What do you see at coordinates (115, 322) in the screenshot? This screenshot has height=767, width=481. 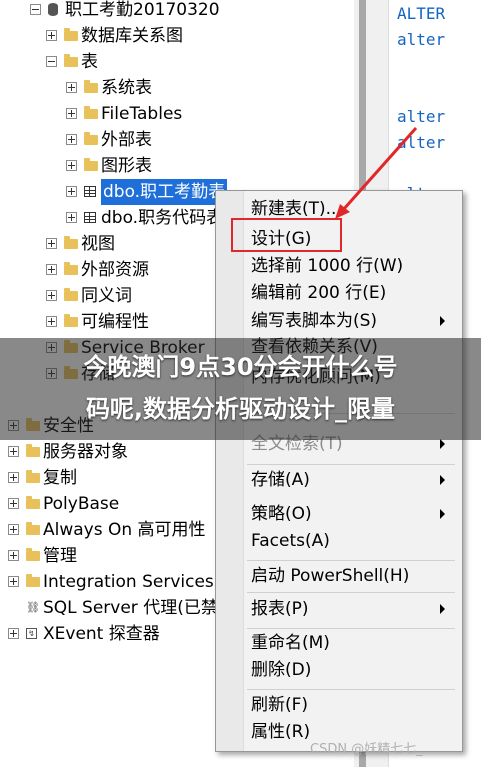 I see `tree-node-label: 可编程性` at bounding box center [115, 322].